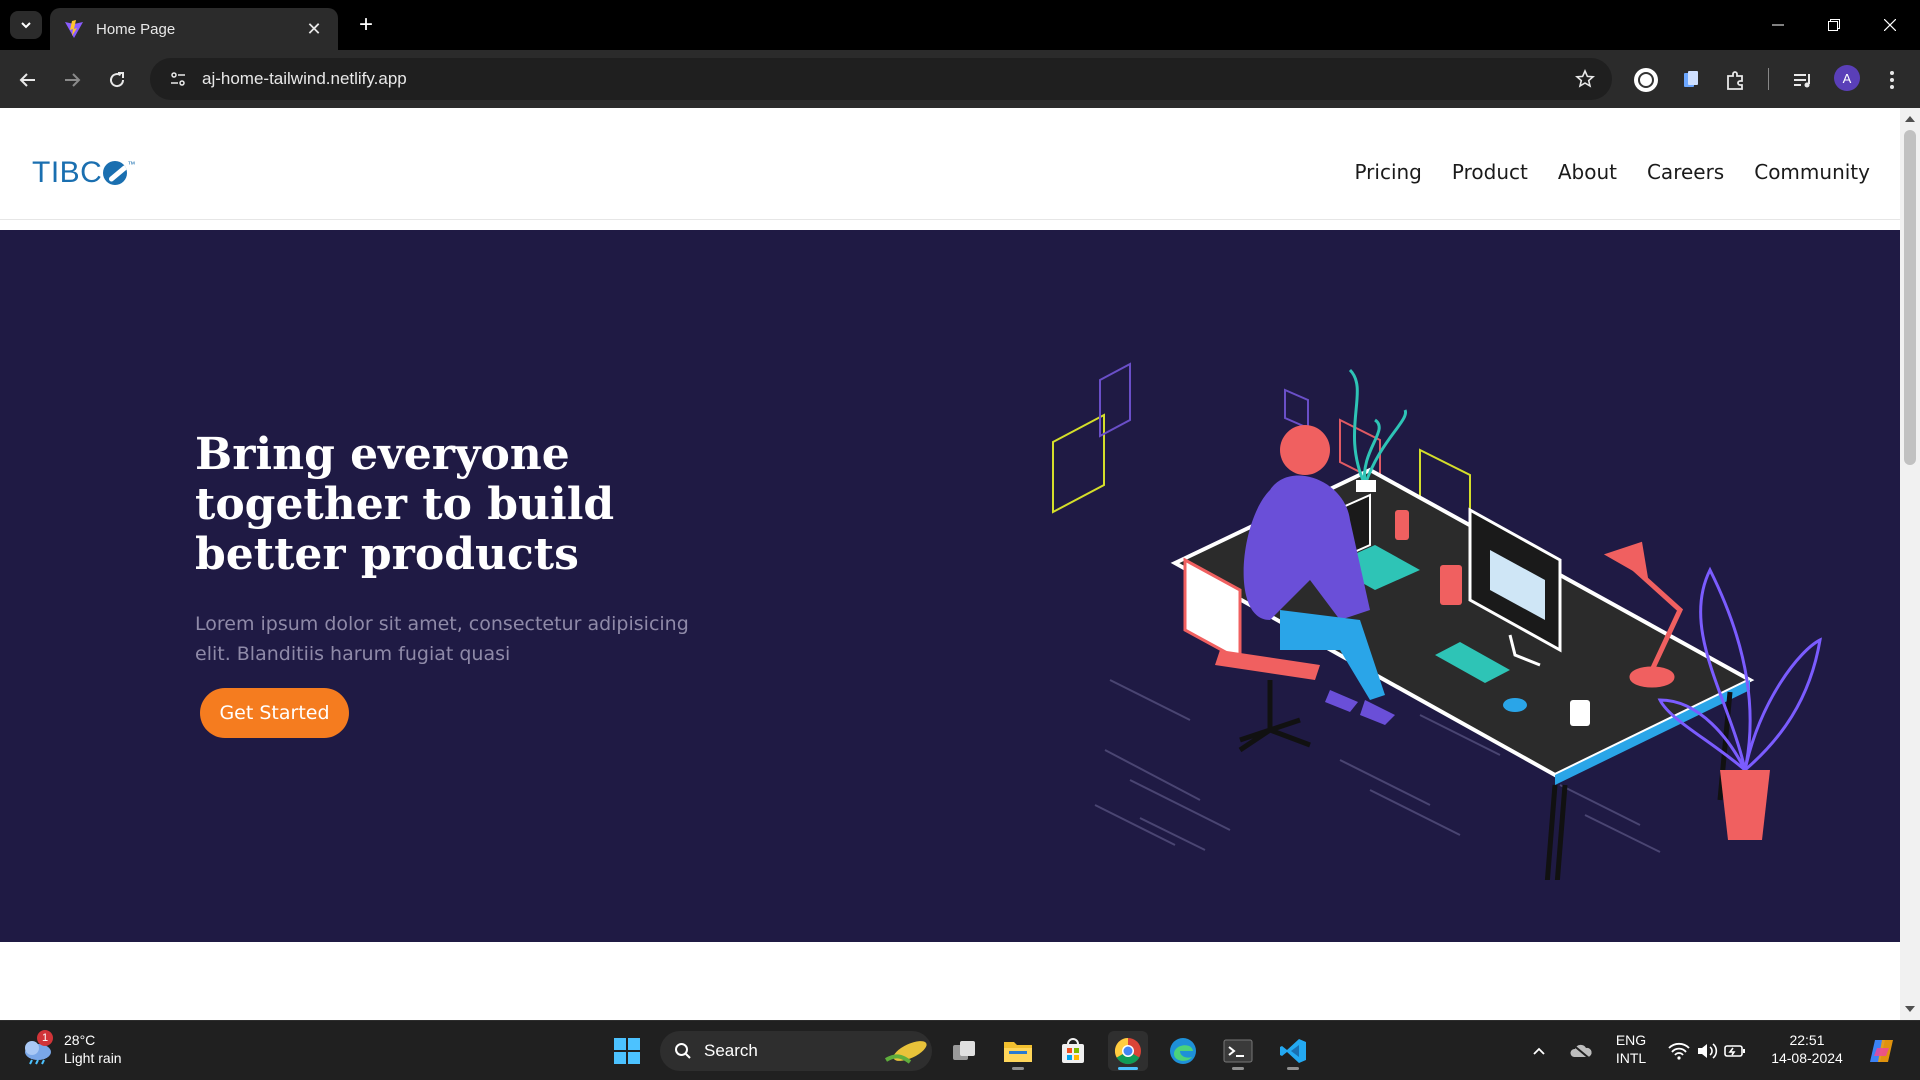 This screenshot has height=1080, width=1920. What do you see at coordinates (1910, 1009) in the screenshot?
I see `scroll-down-arrow-icon` at bounding box center [1910, 1009].